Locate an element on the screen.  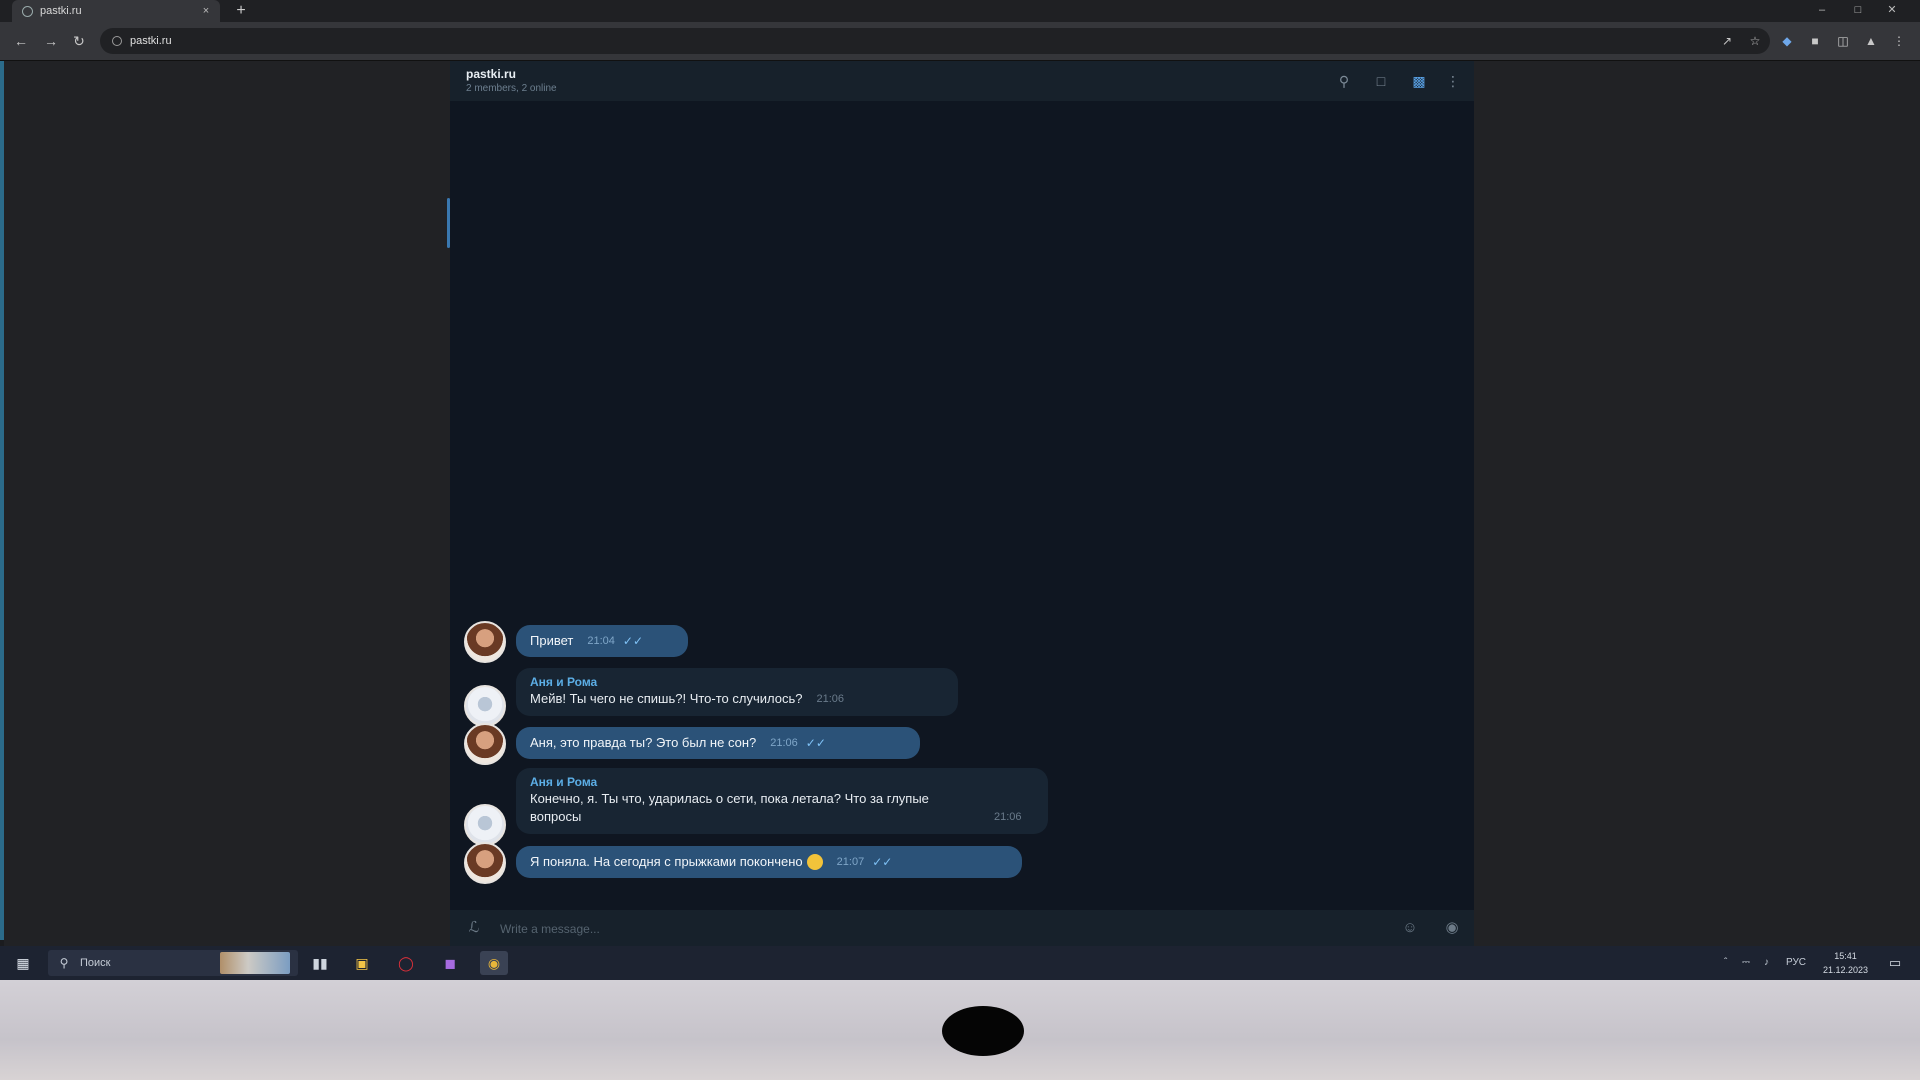
profile-icon: ▲ is located at coordinates (1871, 41).